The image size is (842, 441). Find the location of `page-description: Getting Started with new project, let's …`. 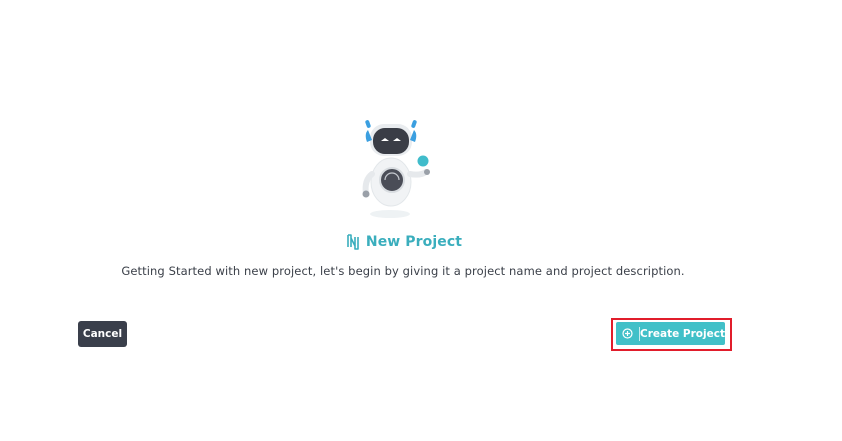

page-description: Getting Started with new project, let's … is located at coordinates (403, 271).